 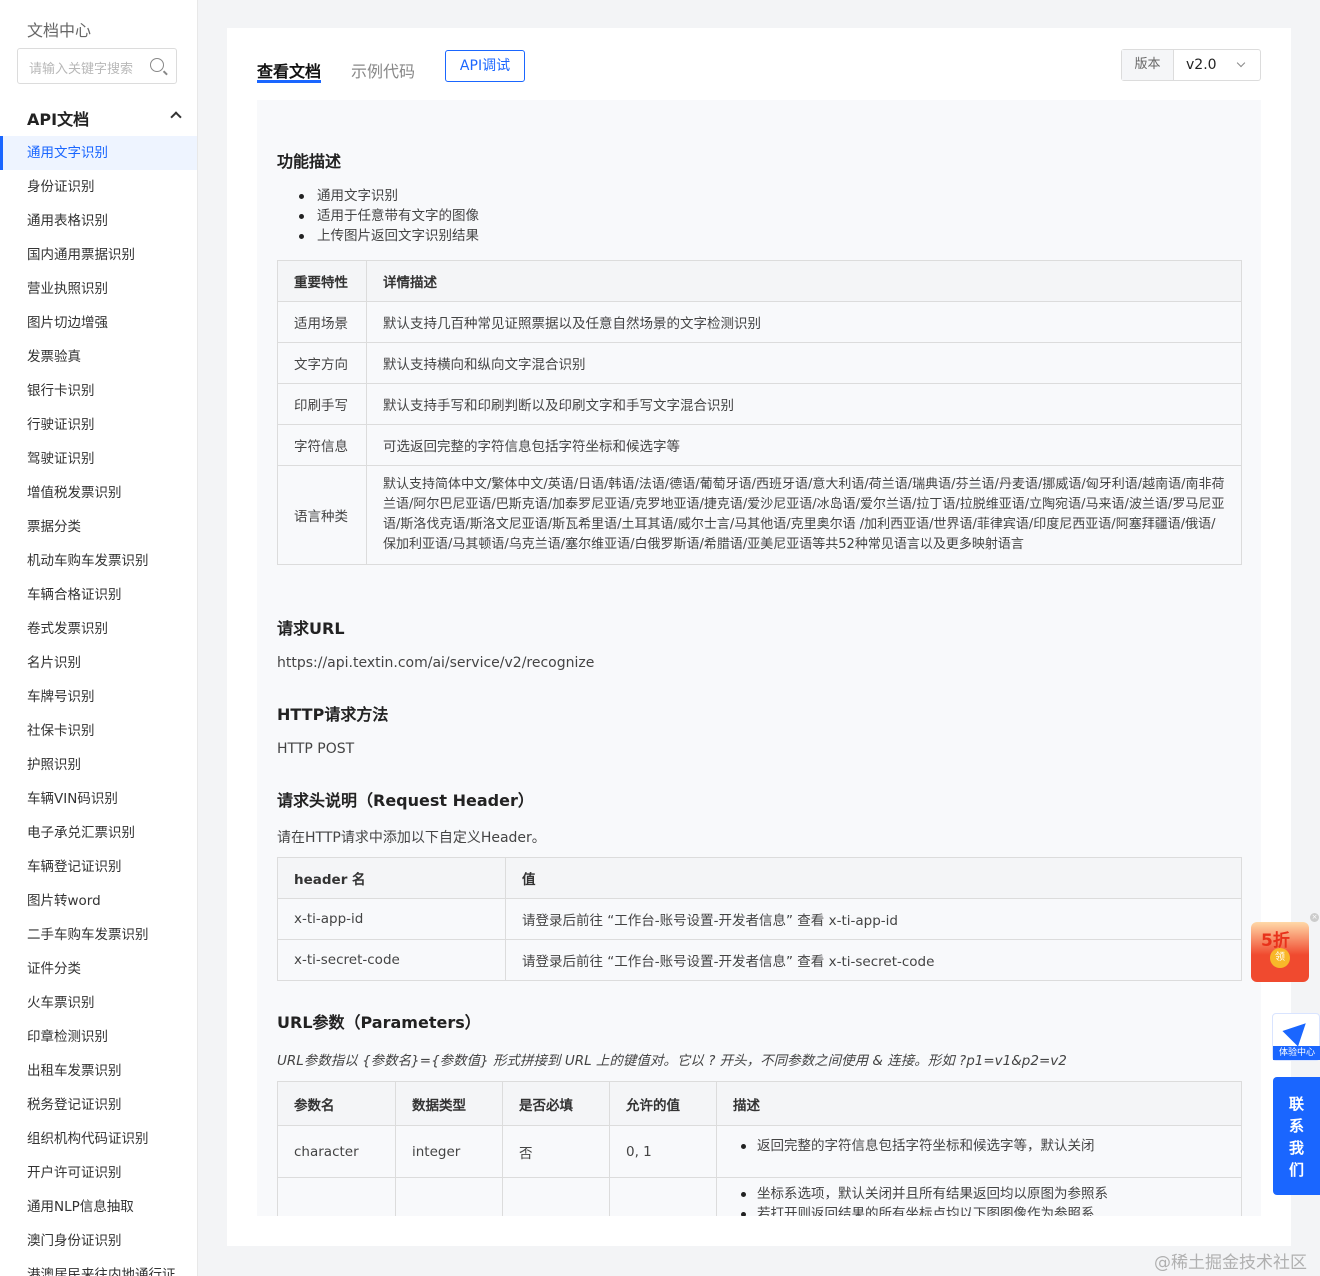 What do you see at coordinates (98, 1241) in the screenshot?
I see `sidebar-item: 澳门身份证识别` at bounding box center [98, 1241].